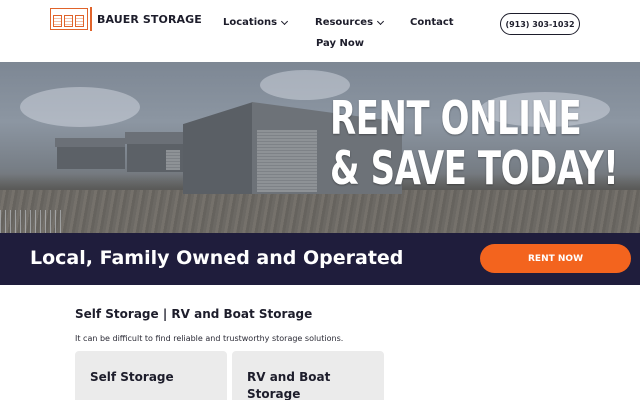 The width and height of the screenshot is (640, 400). Describe the element at coordinates (320, 211) in the screenshot. I see `gravel-lot` at that location.